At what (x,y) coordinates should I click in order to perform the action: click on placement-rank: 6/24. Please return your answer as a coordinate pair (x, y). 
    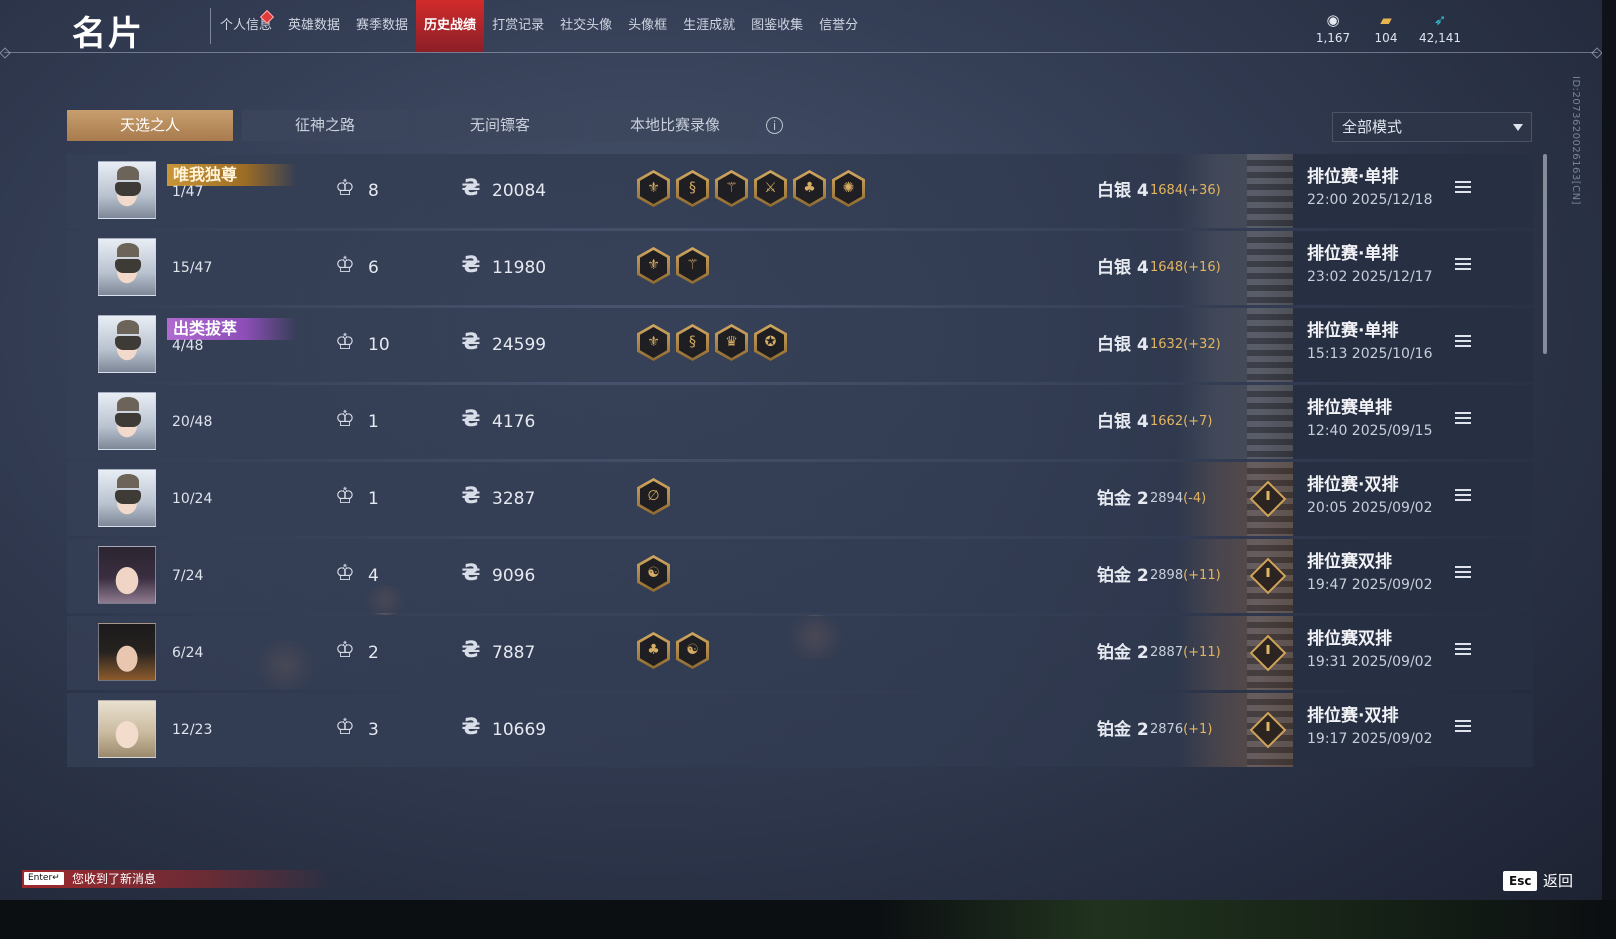
    Looking at the image, I should click on (188, 653).